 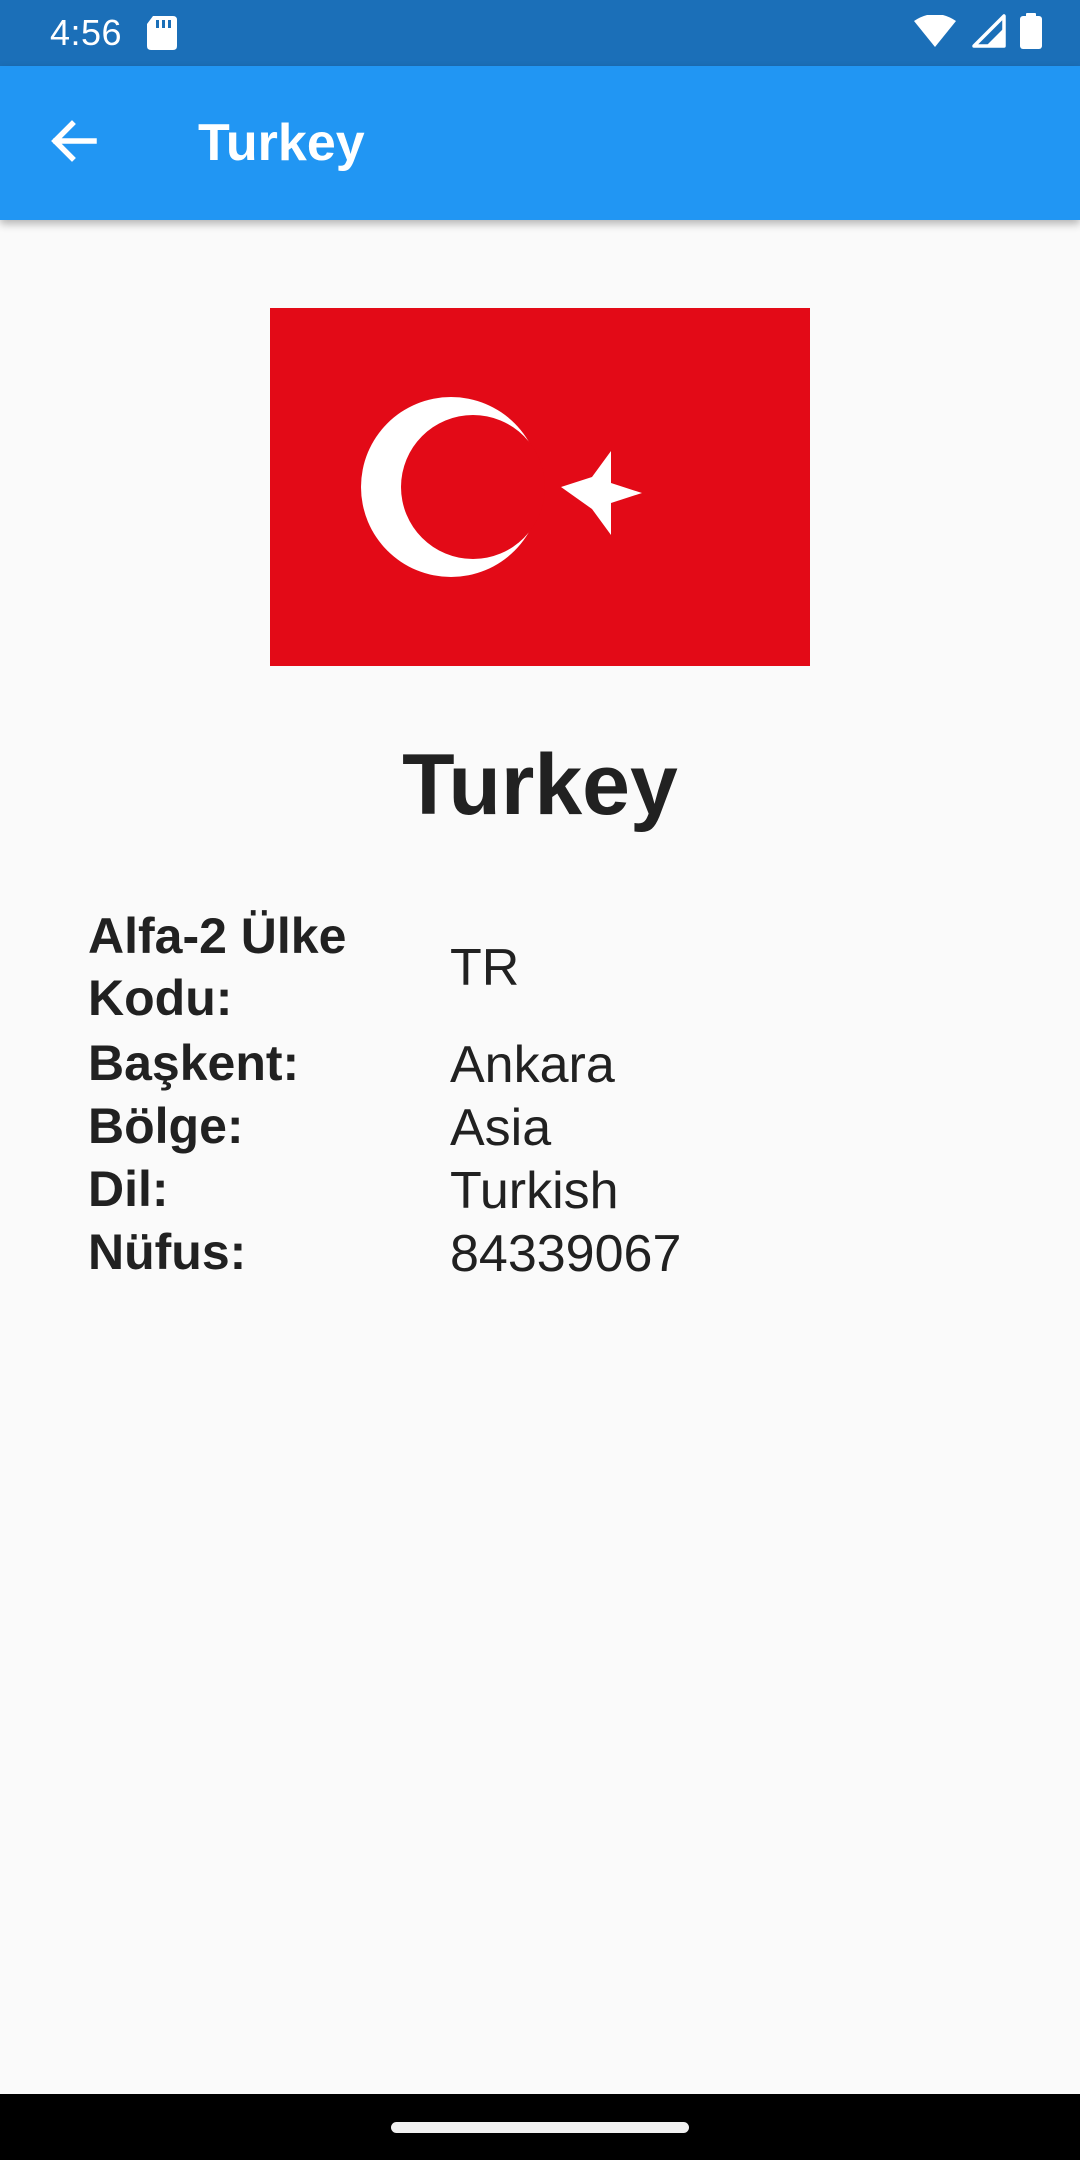 I want to click on signal-icon, so click(x=988, y=33).